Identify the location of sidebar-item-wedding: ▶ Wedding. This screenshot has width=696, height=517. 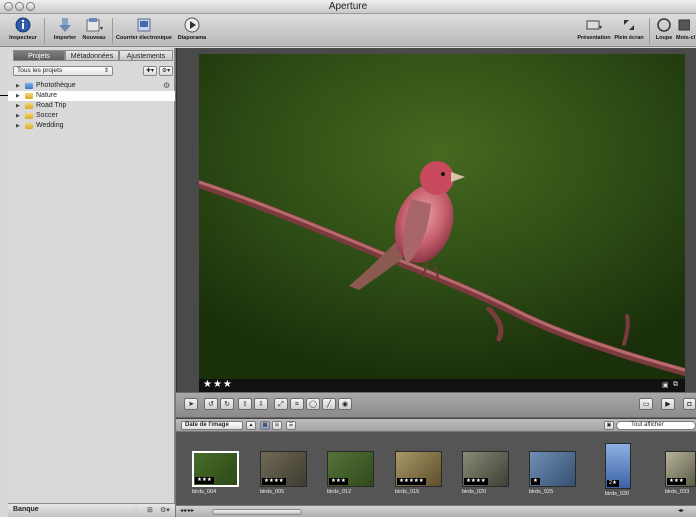
(91, 126).